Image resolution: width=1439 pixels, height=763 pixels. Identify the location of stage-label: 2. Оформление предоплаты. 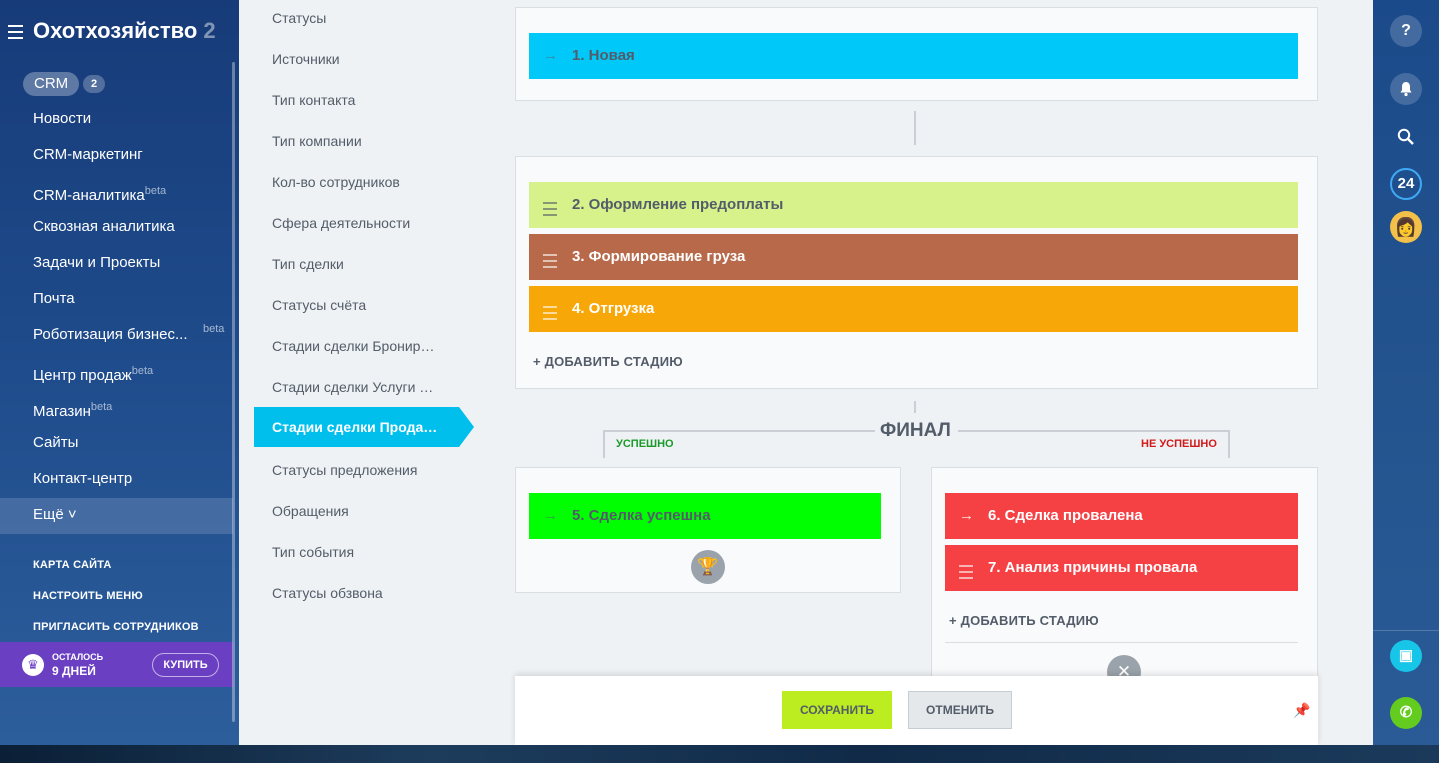
(678, 204).